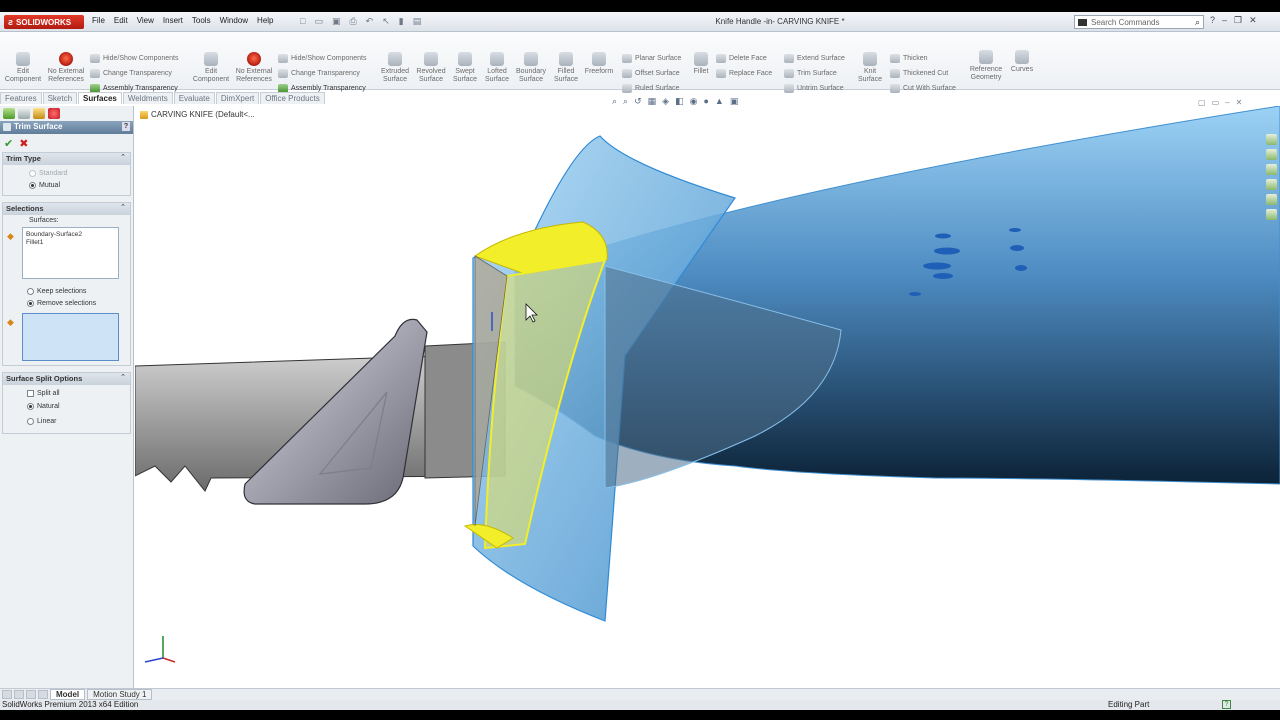  I want to click on no-external-references-button: No External References, so click(66, 68).